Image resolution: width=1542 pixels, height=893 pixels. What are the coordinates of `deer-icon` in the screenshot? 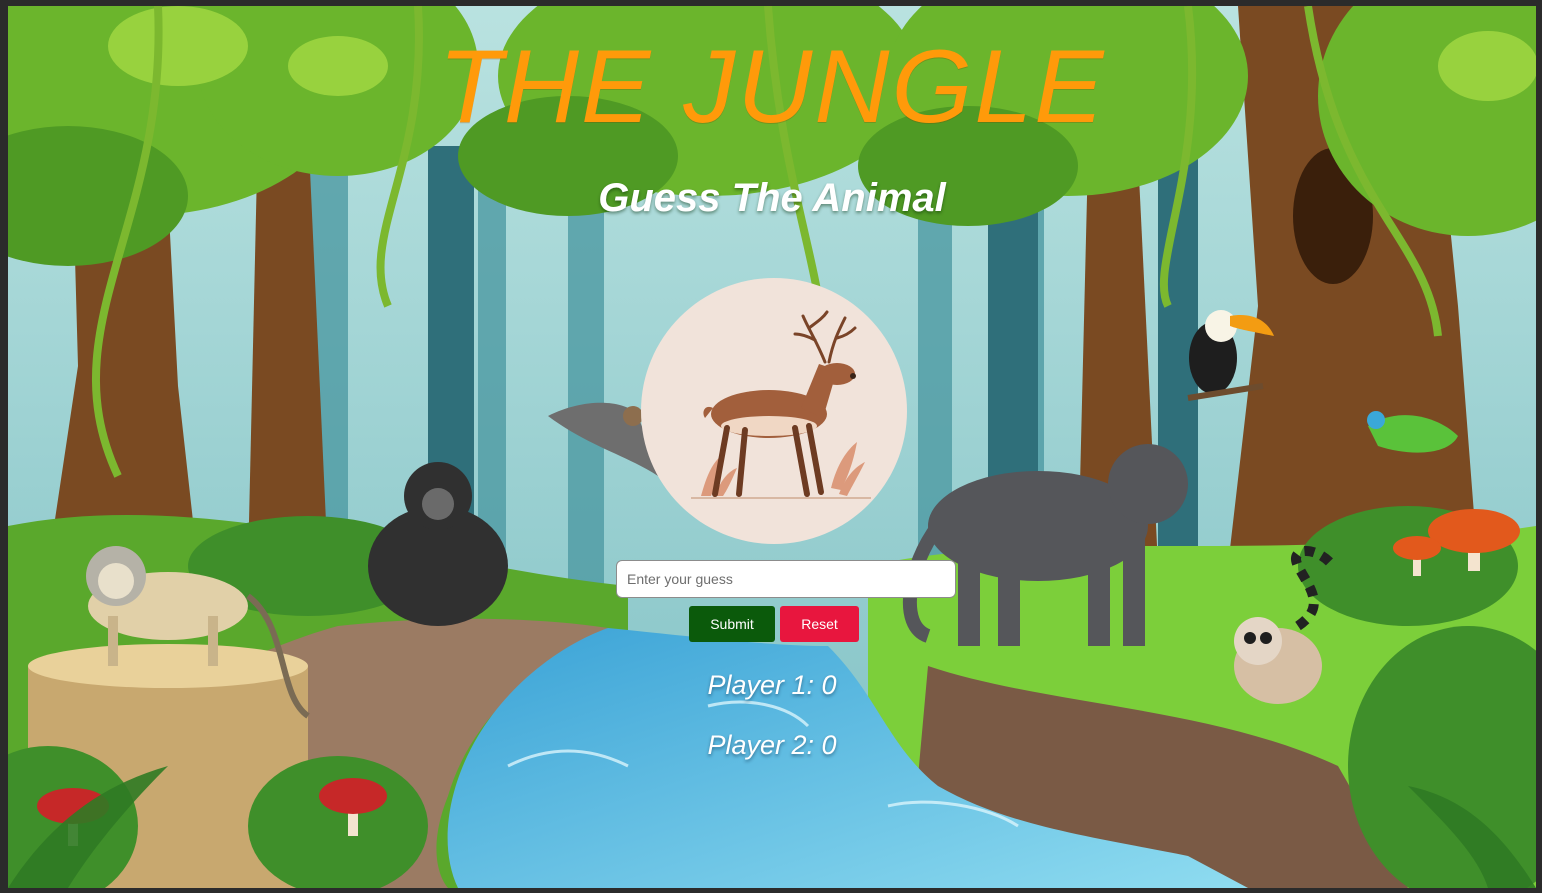 It's located at (781, 404).